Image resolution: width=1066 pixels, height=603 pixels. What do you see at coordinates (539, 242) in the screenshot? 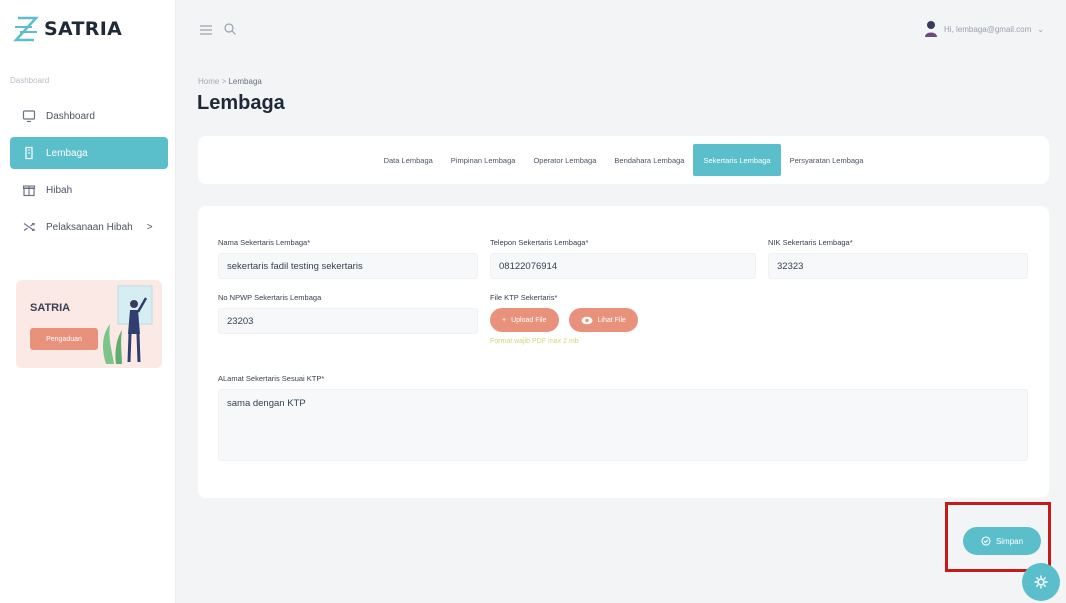
I see `telepon-label: Telepon Sekertaris Lembaga*` at bounding box center [539, 242].